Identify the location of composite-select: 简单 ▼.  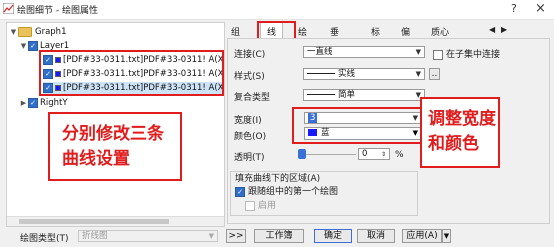
(364, 95).